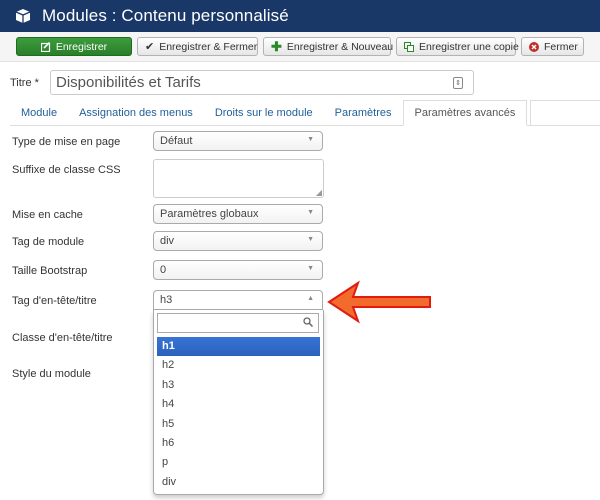  I want to click on module-style-row: Style du module, so click(82, 374).